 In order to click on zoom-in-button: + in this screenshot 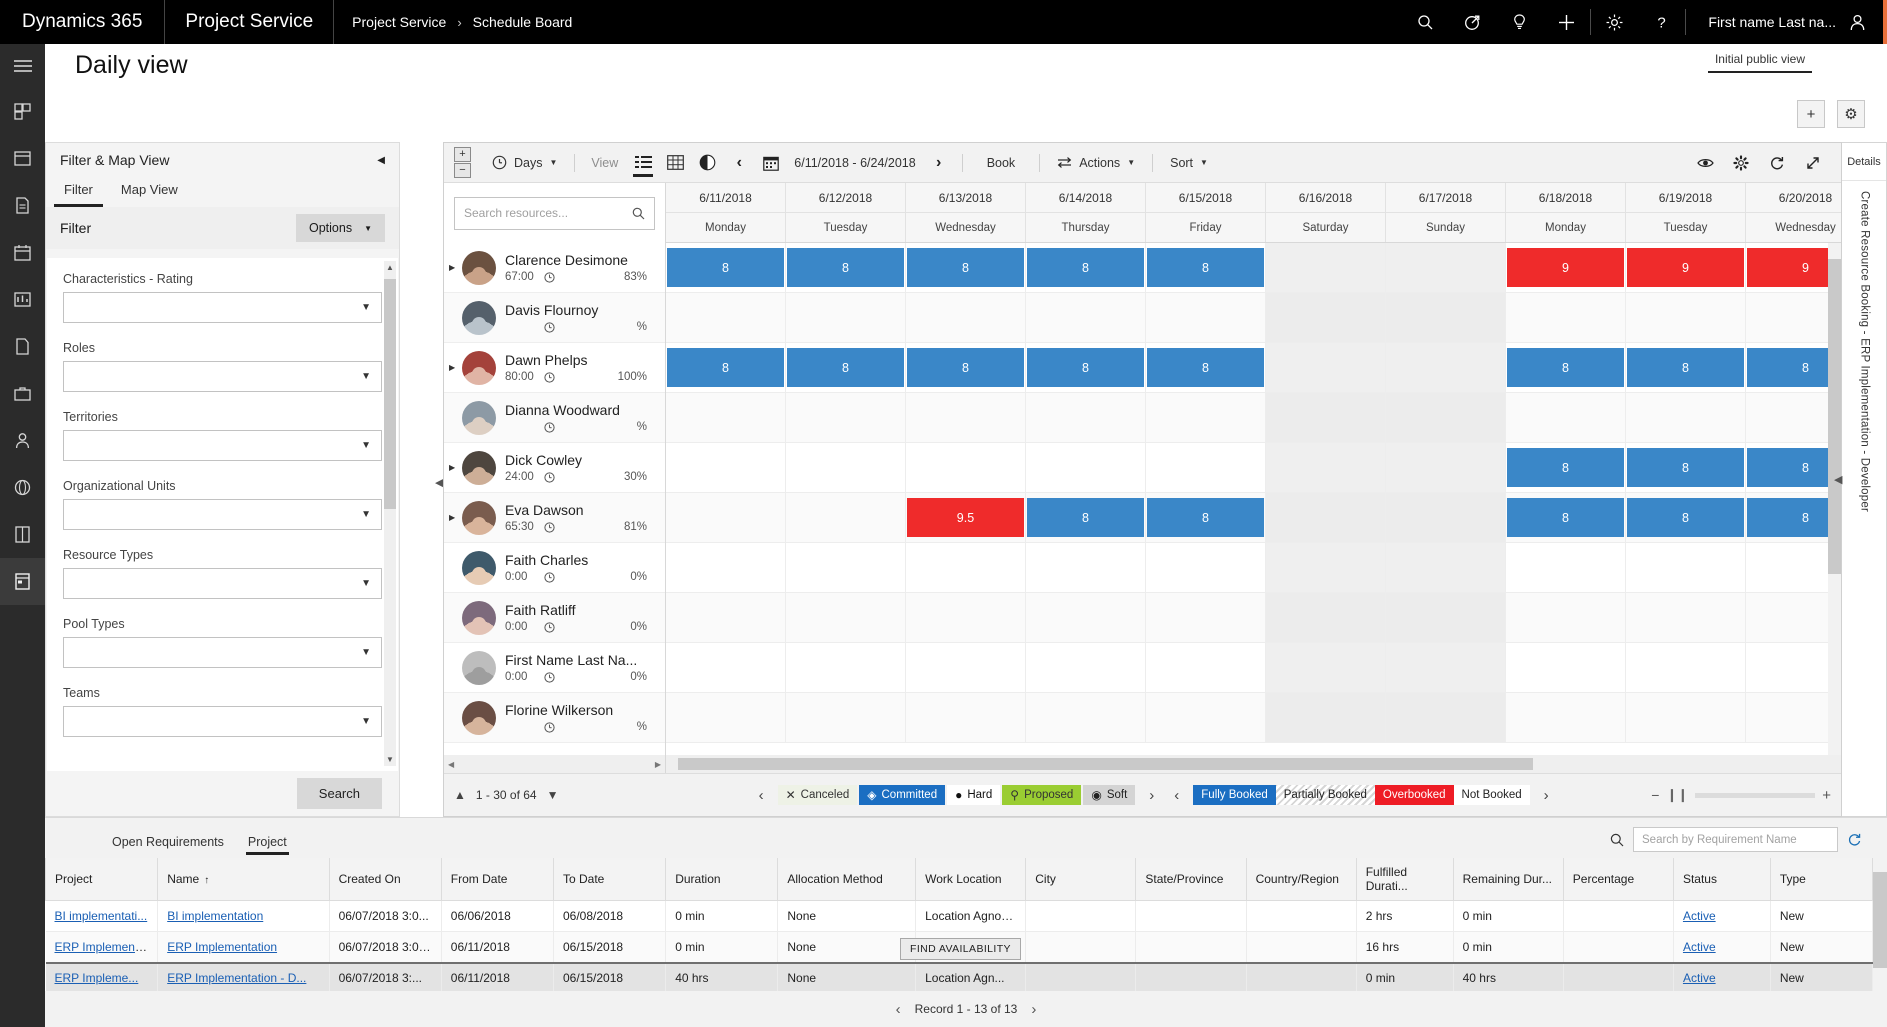, I will do `click(1826, 795)`.